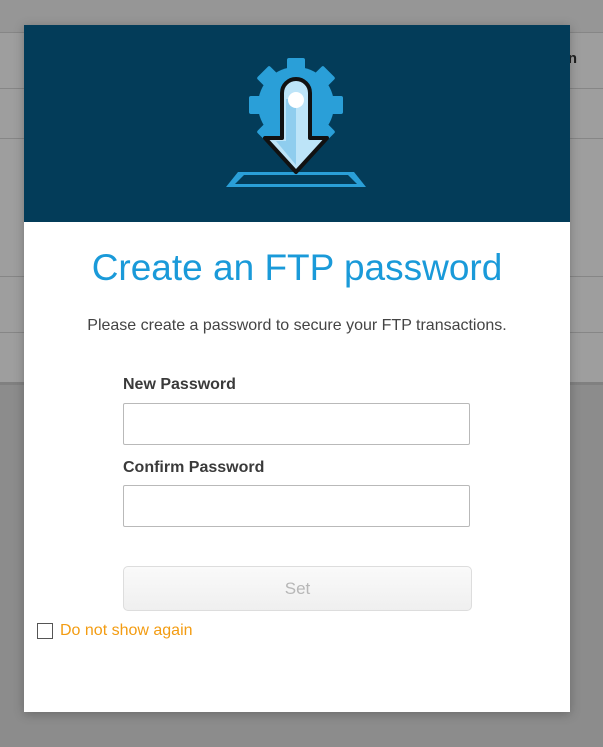  I want to click on gear-download-icon, so click(296, 122).